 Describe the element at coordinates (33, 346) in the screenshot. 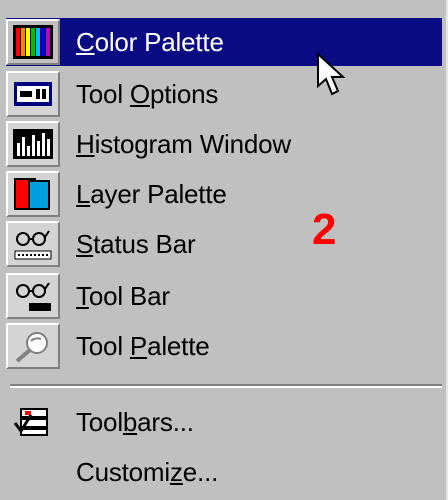

I see `tool-palette-icon` at that location.